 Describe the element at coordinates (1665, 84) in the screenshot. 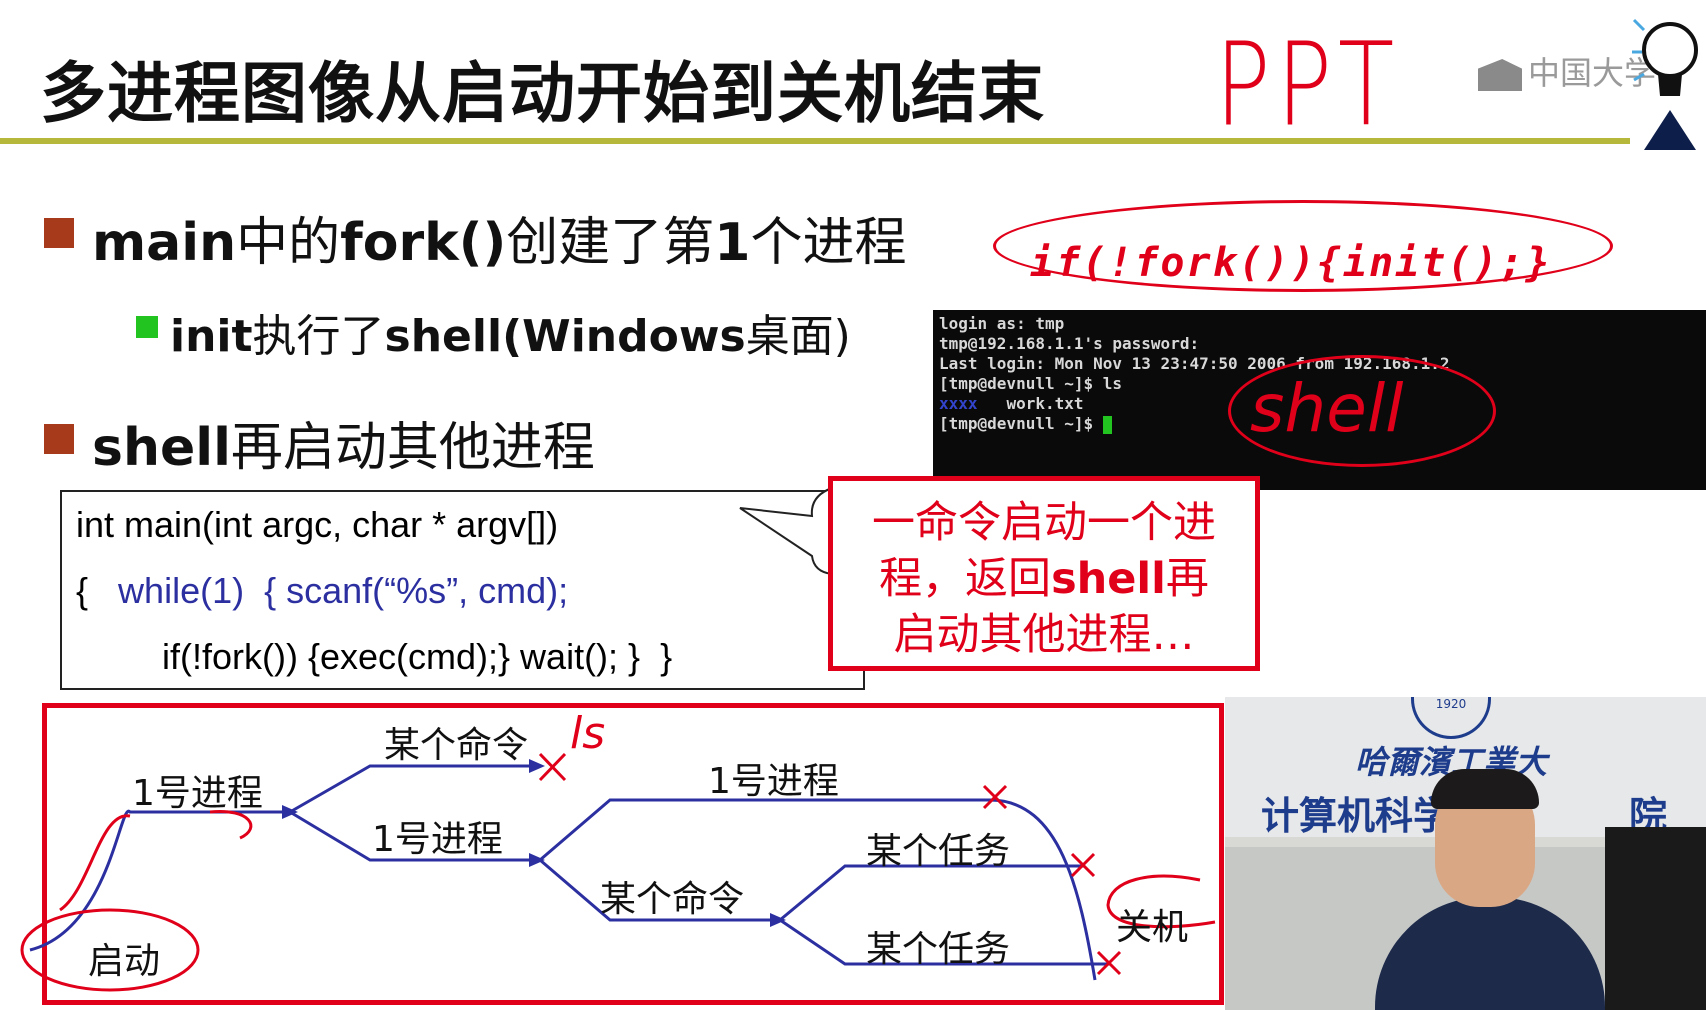

I see `lightbulb-icon` at that location.